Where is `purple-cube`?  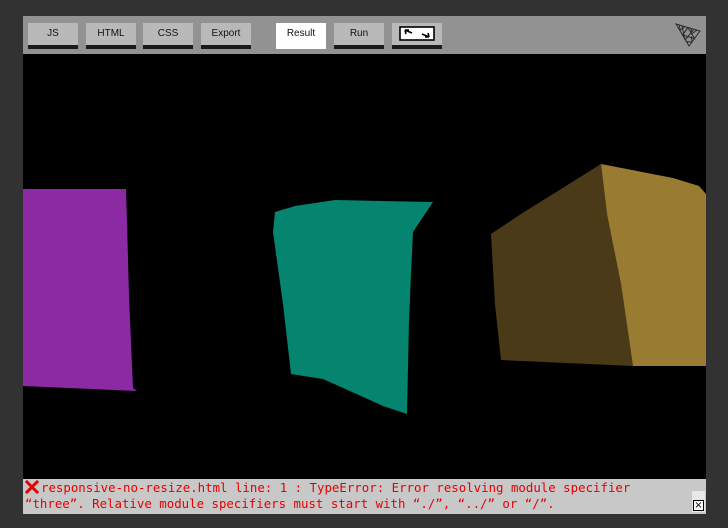
purple-cube is located at coordinates (80, 290).